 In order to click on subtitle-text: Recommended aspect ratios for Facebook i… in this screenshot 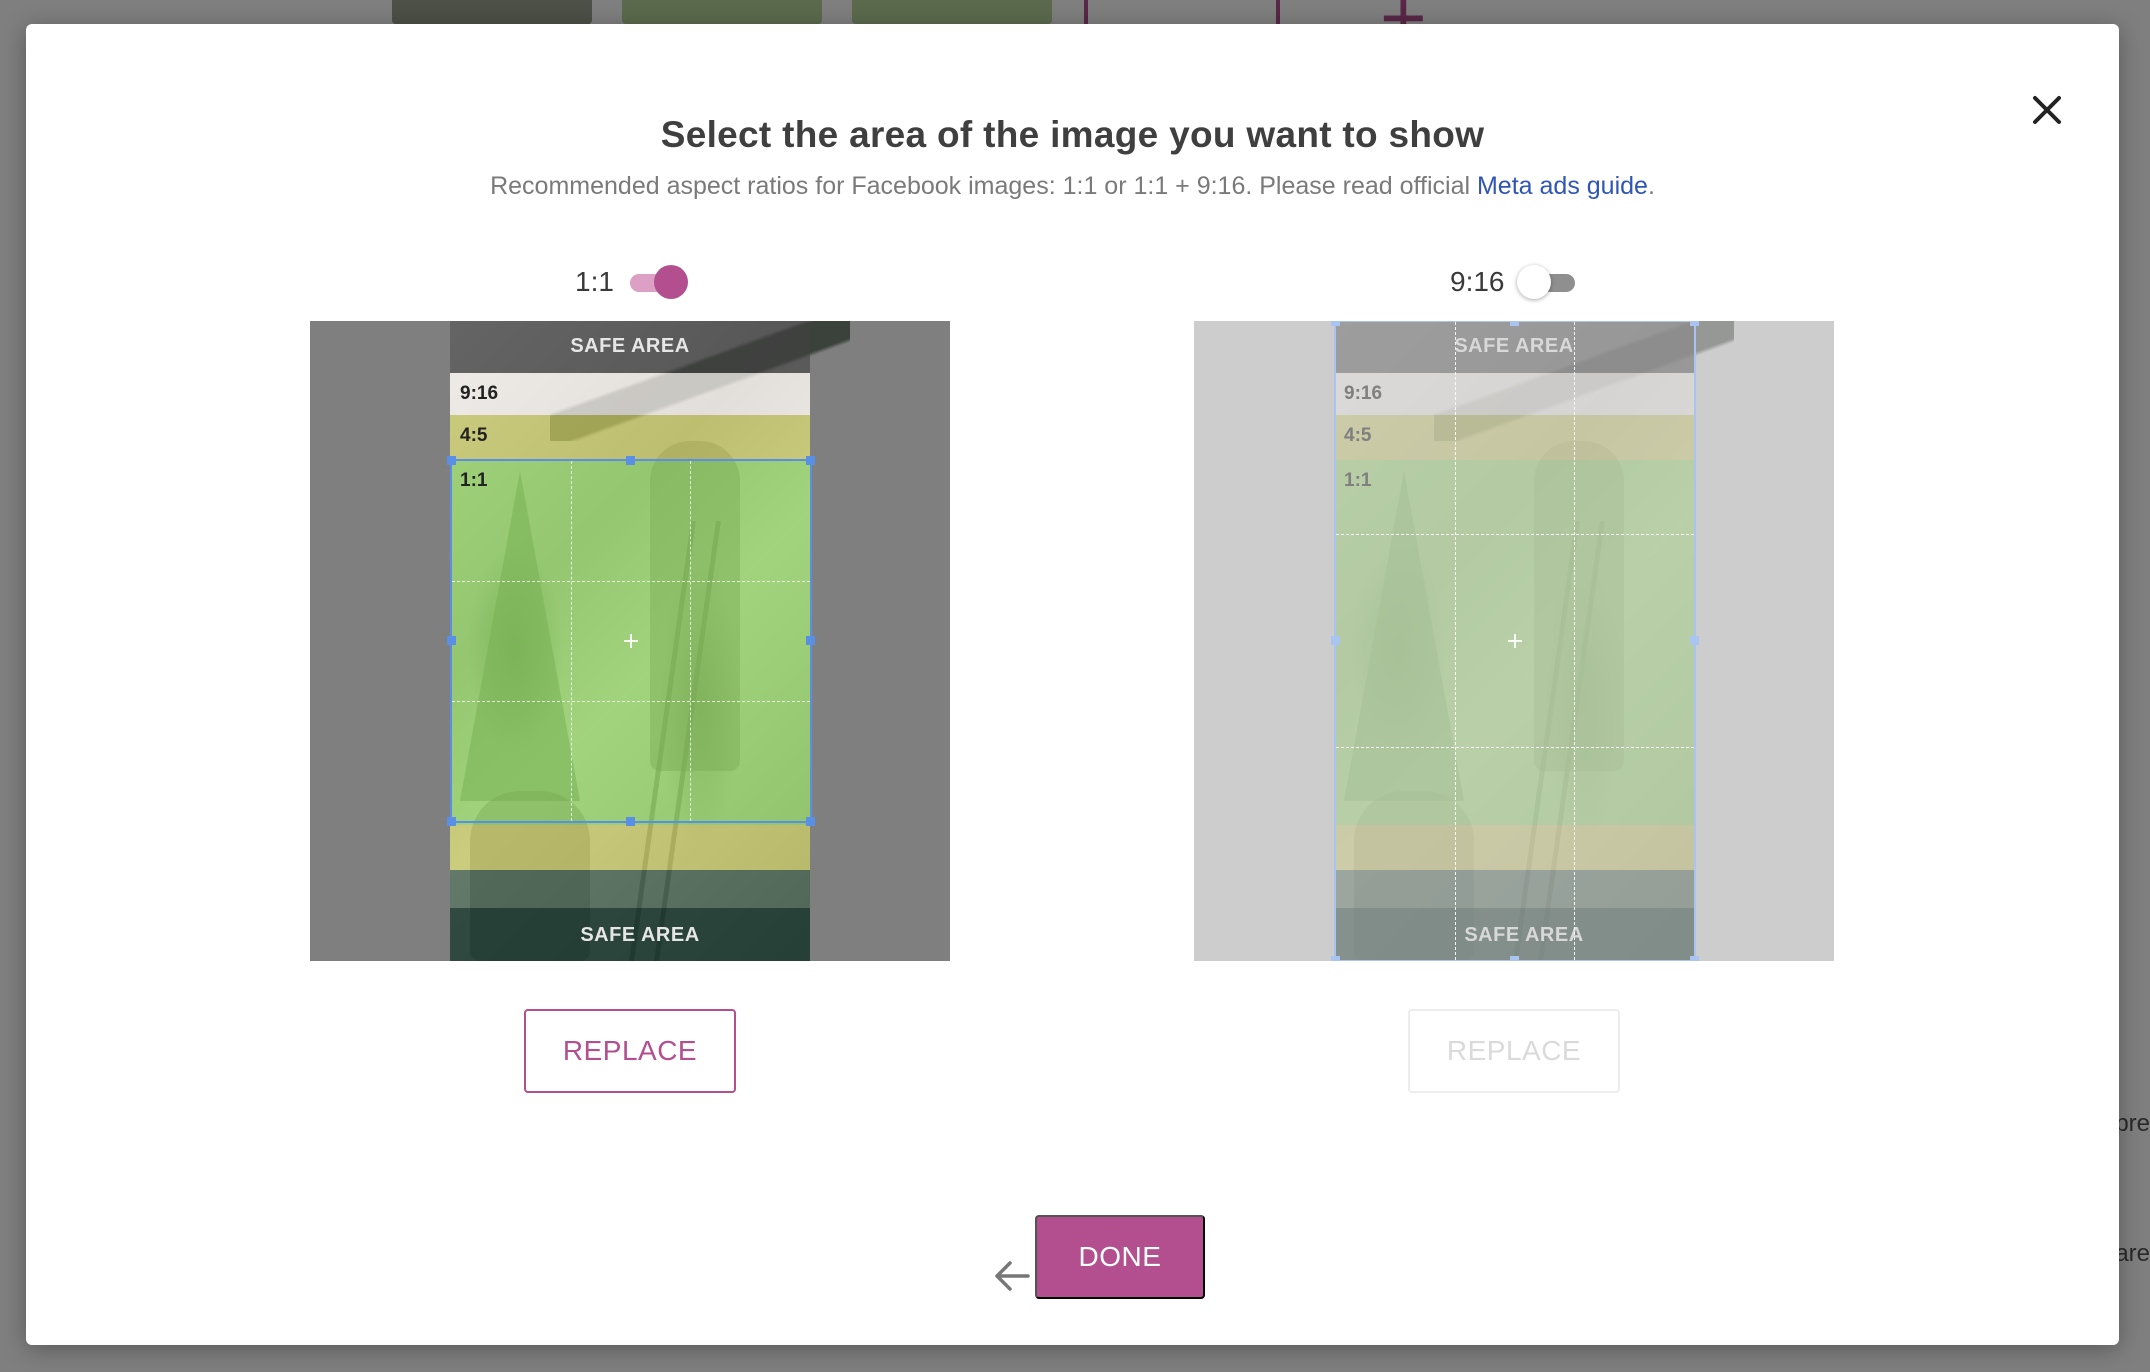, I will do `click(983, 186)`.